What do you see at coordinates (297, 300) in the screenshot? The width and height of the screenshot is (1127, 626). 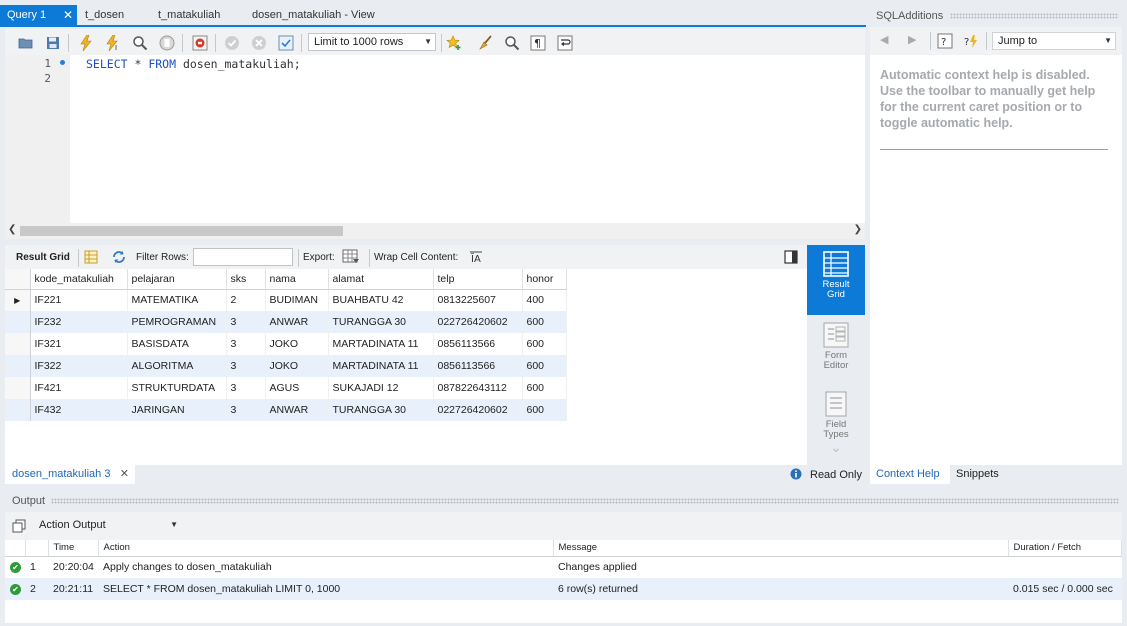 I see `table-cell: BUDIMAN` at bounding box center [297, 300].